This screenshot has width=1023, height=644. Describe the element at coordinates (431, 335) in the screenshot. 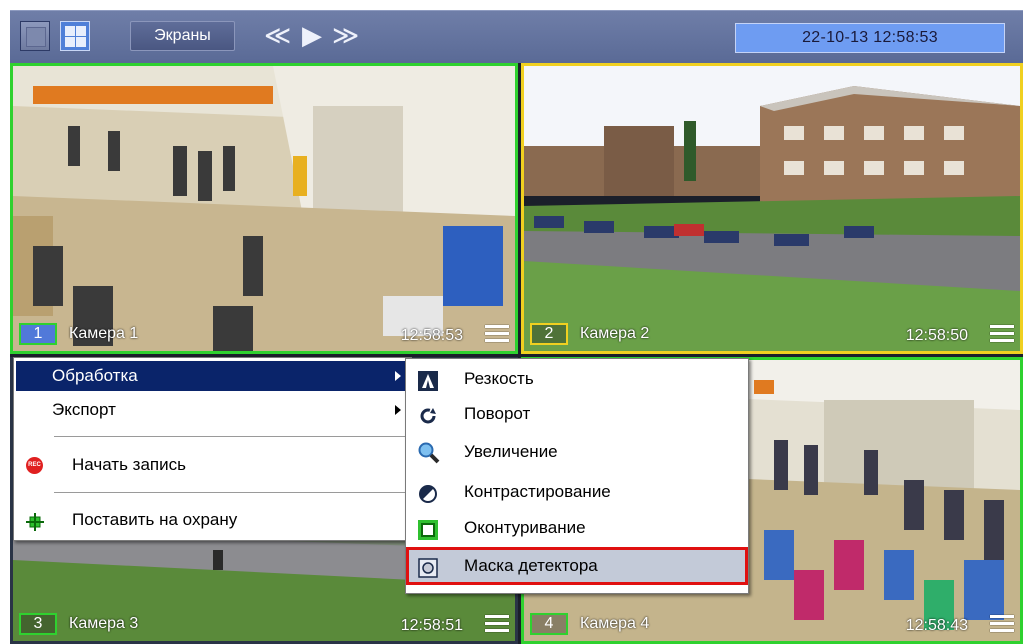

I see `camera-time: 12:58:53` at that location.